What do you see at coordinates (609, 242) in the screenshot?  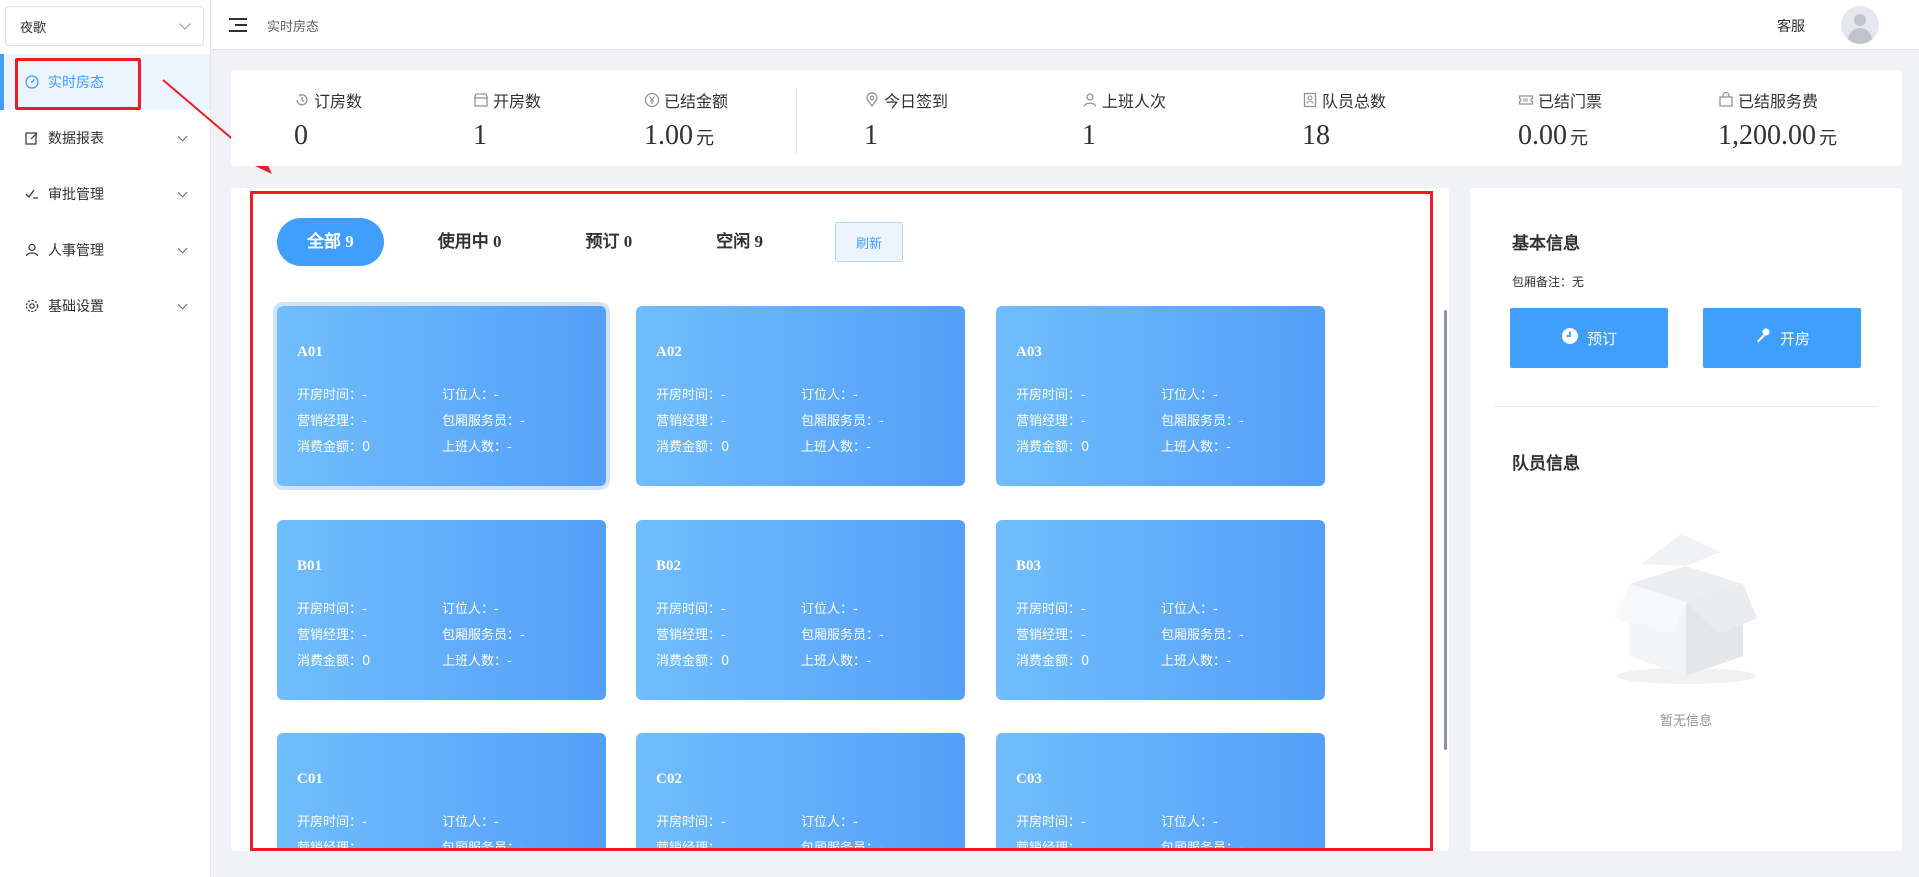 I see `tab-reserved: 预订 0` at bounding box center [609, 242].